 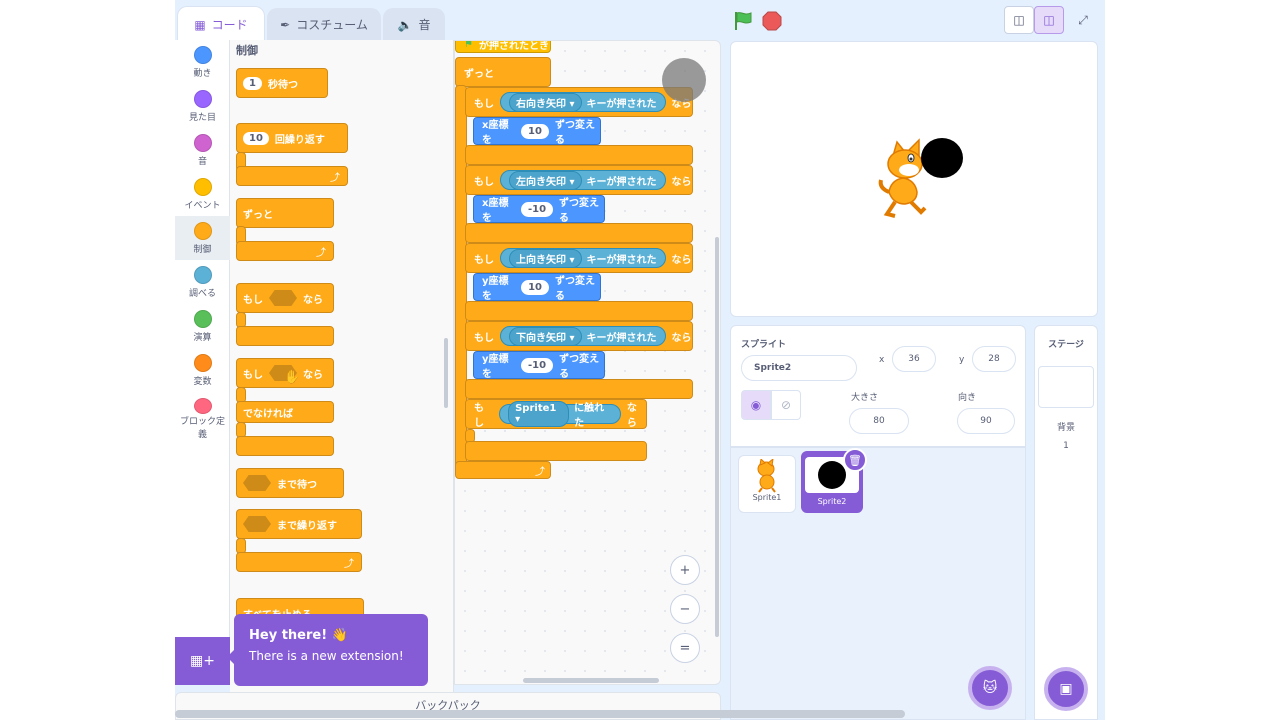 I want to click on sprite-label: スプライト, so click(x=764, y=345).